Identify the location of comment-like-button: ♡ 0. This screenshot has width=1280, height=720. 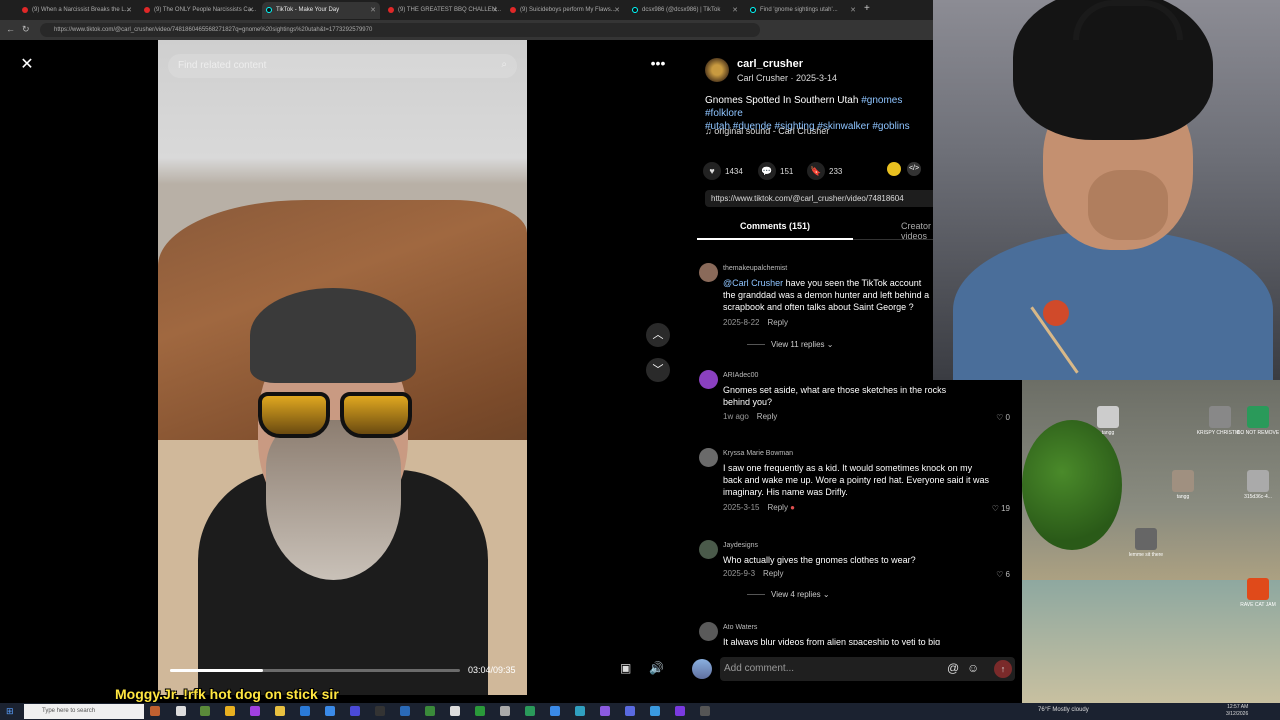
(1003, 417).